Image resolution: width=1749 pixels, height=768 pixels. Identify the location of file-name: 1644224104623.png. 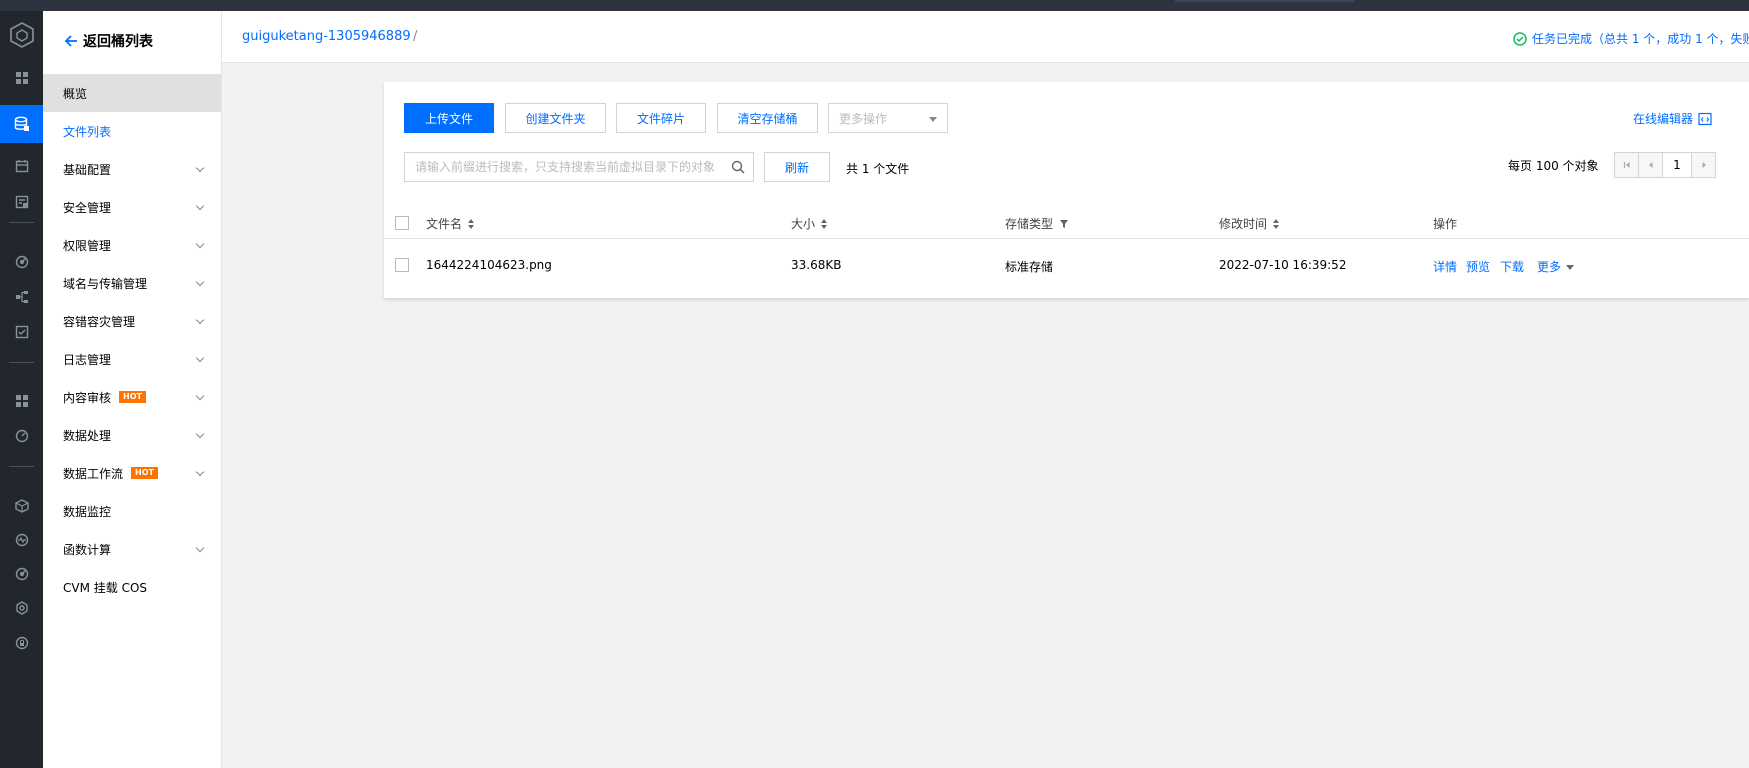
(489, 265).